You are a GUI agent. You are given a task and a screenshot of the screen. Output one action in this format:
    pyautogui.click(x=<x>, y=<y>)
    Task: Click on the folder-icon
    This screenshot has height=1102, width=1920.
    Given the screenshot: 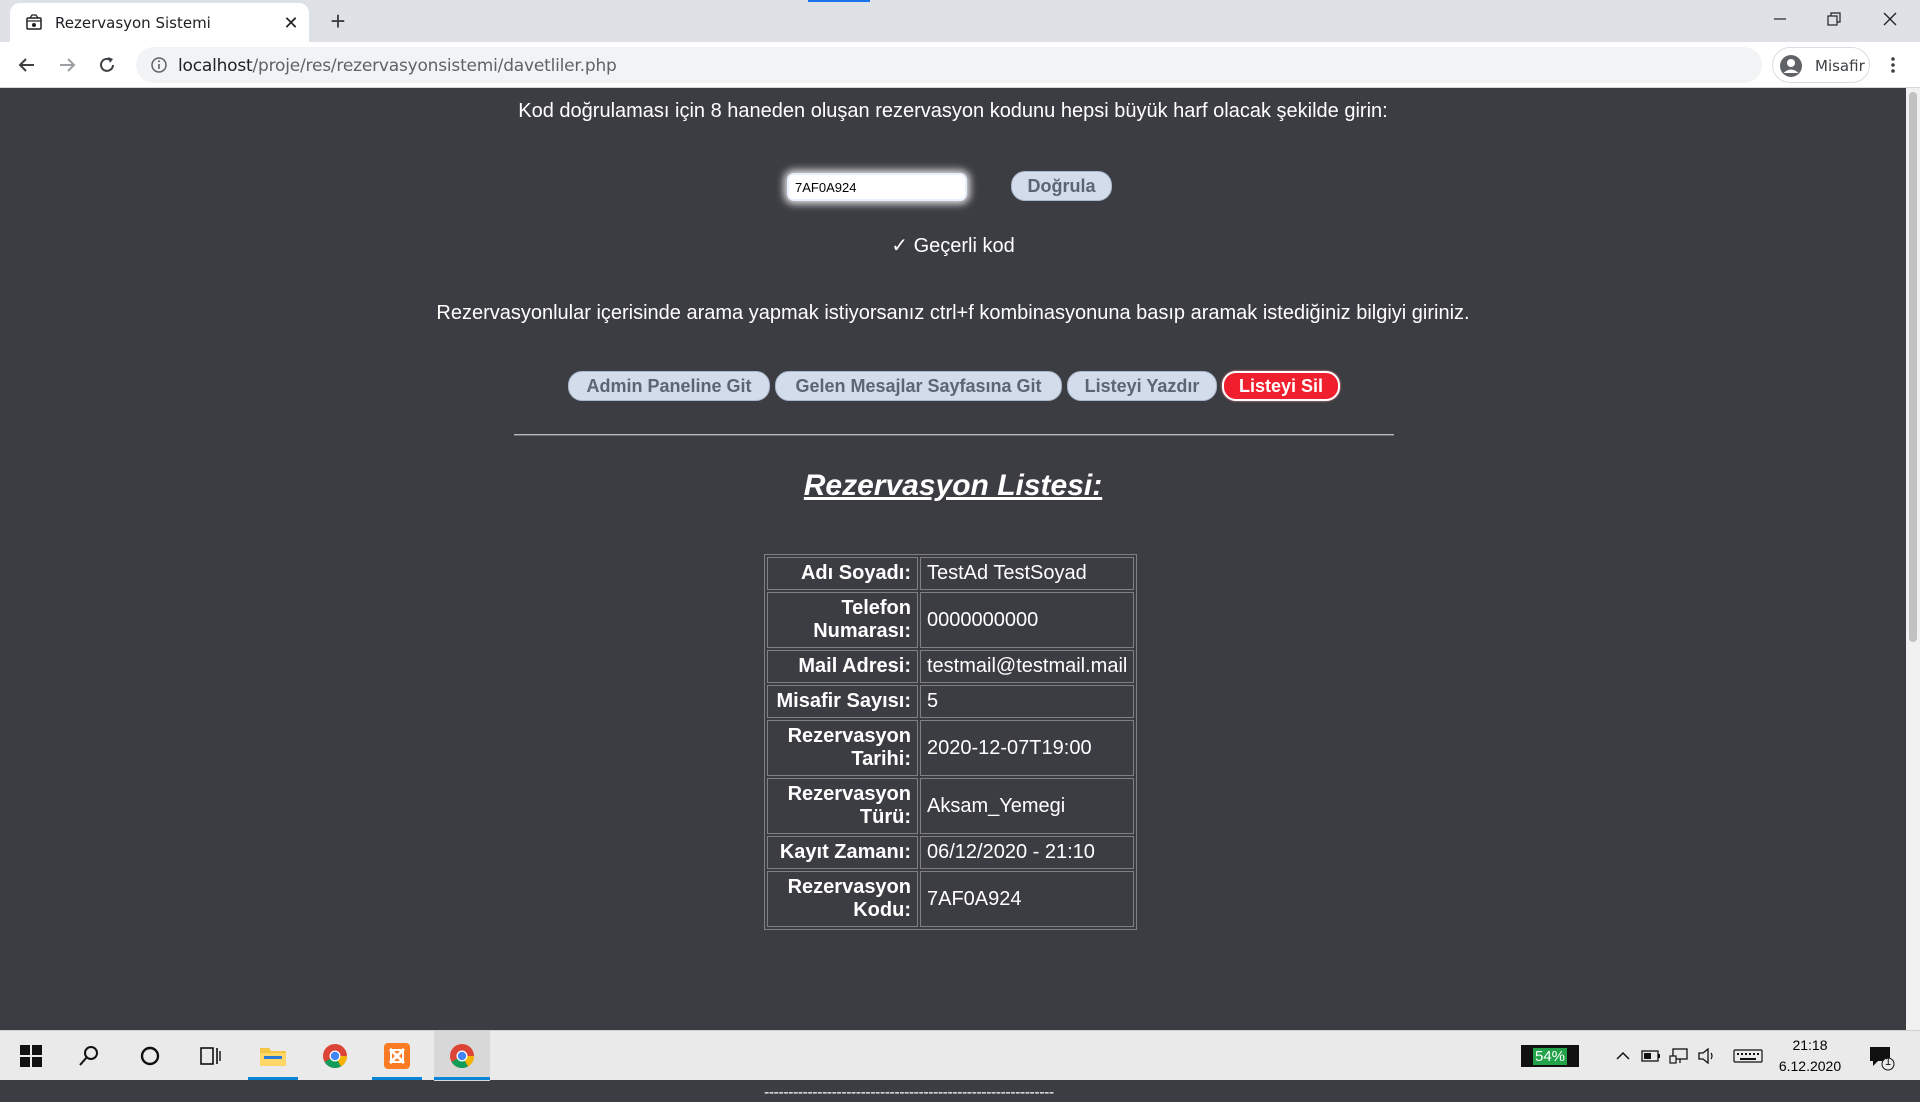 What is the action you would take?
    pyautogui.click(x=273, y=1057)
    